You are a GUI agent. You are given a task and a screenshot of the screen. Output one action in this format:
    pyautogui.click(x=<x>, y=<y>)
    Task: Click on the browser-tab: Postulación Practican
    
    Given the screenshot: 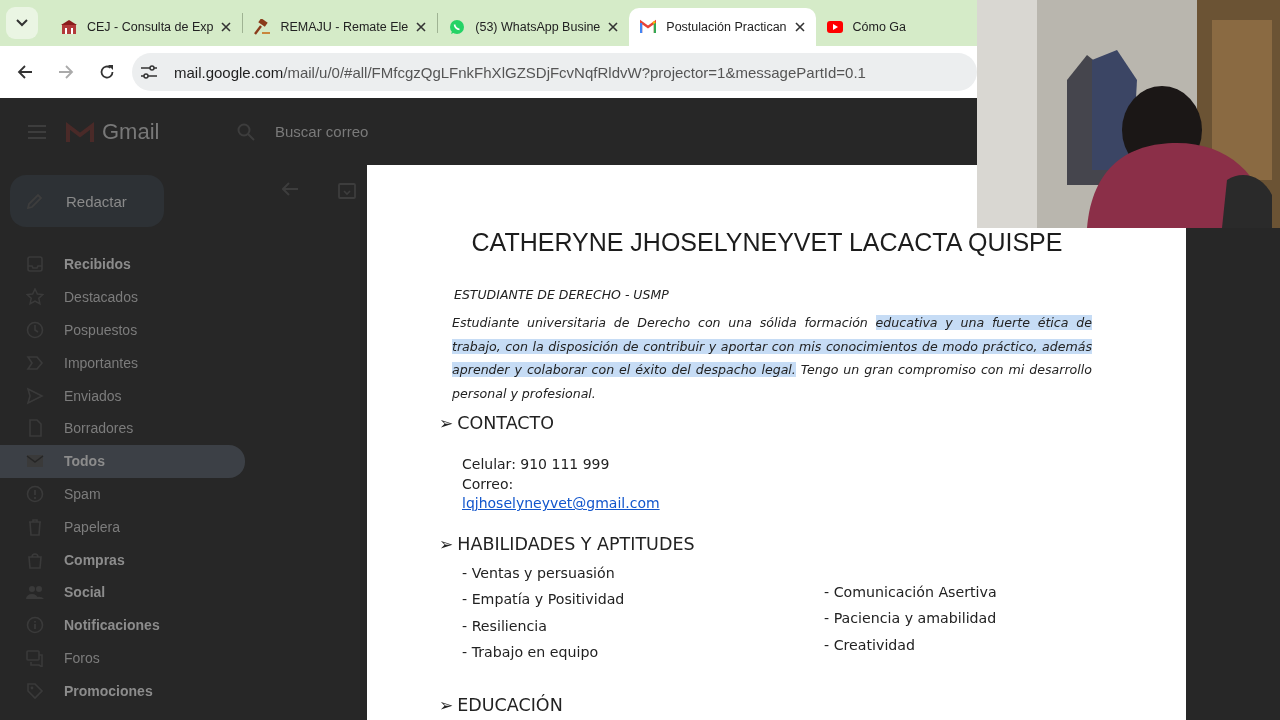 What is the action you would take?
    pyautogui.click(x=722, y=27)
    